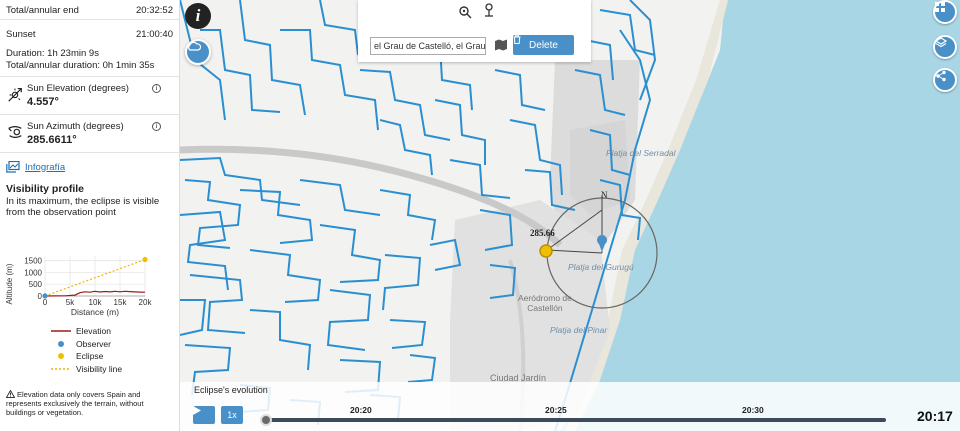 The image size is (960, 431). Describe the element at coordinates (21, 34) in the screenshot. I see `sunset-label: Sunset` at that location.